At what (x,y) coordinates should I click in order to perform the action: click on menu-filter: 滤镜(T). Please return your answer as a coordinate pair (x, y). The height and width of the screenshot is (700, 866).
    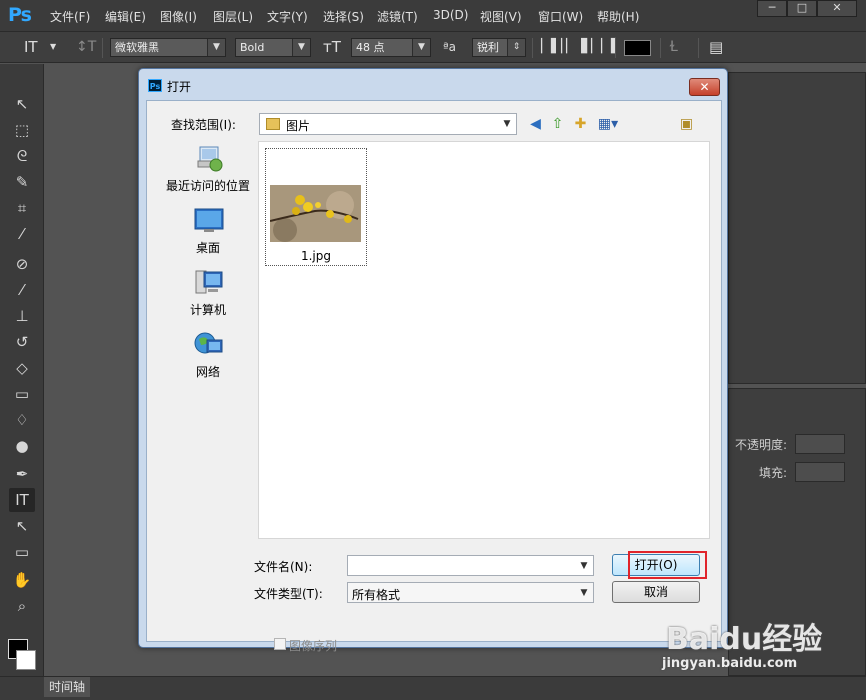
    Looking at the image, I should click on (397, 16).